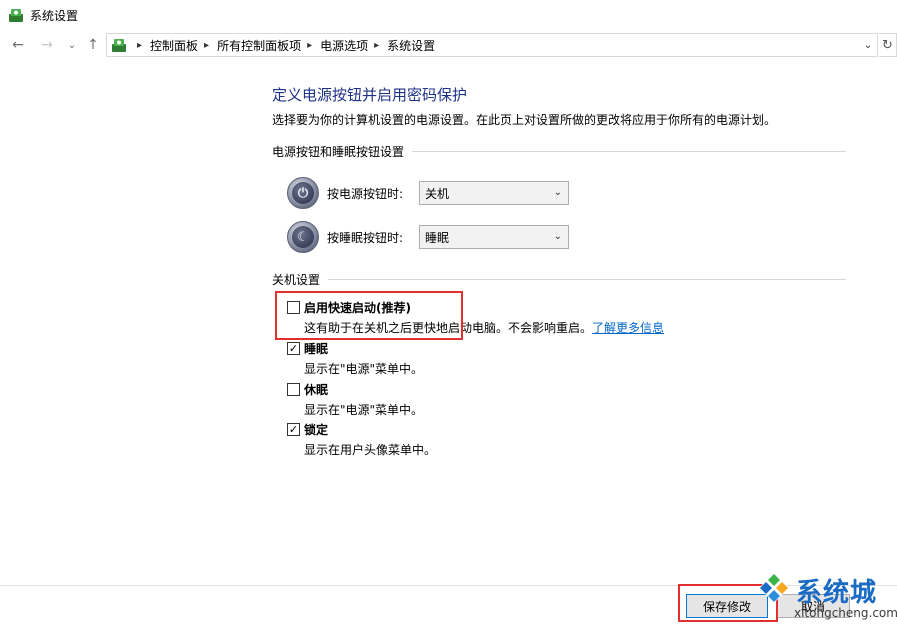 Image resolution: width=897 pixels, height=624 pixels. Describe the element at coordinates (437, 237) in the screenshot. I see `sleep-button-value: 睡眠` at that location.